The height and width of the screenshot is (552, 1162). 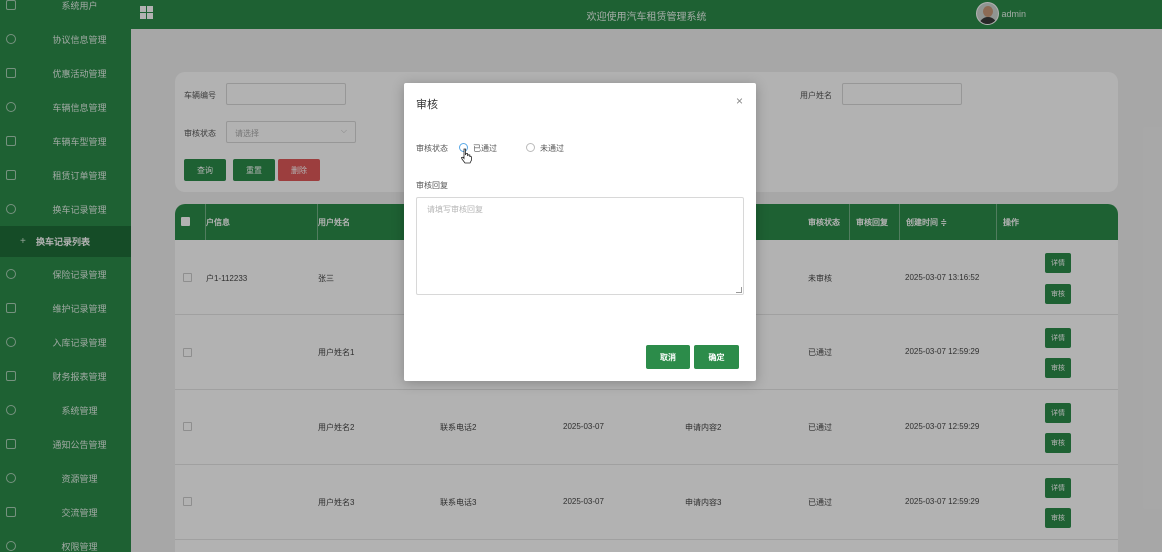 What do you see at coordinates (580, 246) in the screenshot?
I see `review-reply-textarea: 请填写审核回复` at bounding box center [580, 246].